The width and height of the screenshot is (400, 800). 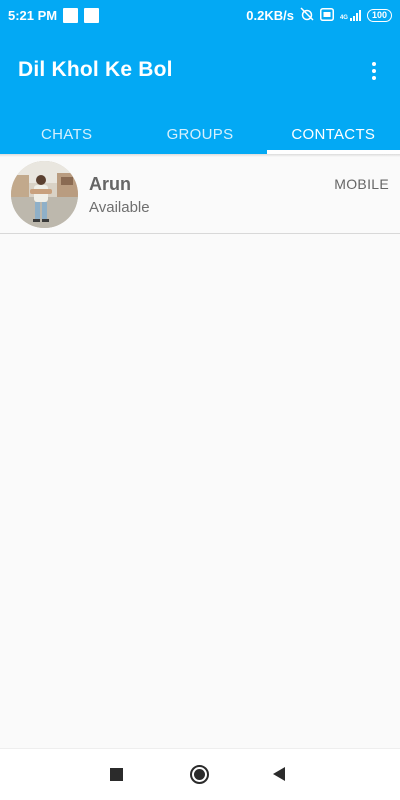 What do you see at coordinates (307, 15) in the screenshot?
I see `alarm-off-icon` at bounding box center [307, 15].